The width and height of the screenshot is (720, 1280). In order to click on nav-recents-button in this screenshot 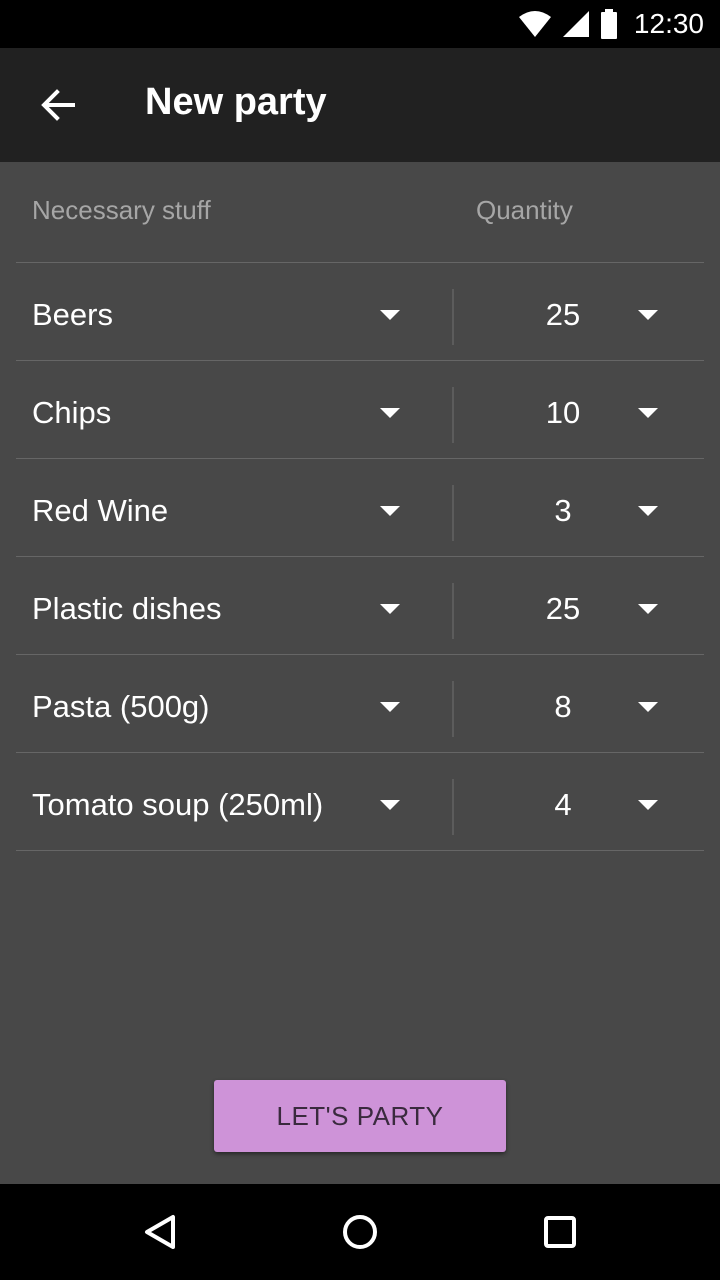, I will do `click(560, 1232)`.